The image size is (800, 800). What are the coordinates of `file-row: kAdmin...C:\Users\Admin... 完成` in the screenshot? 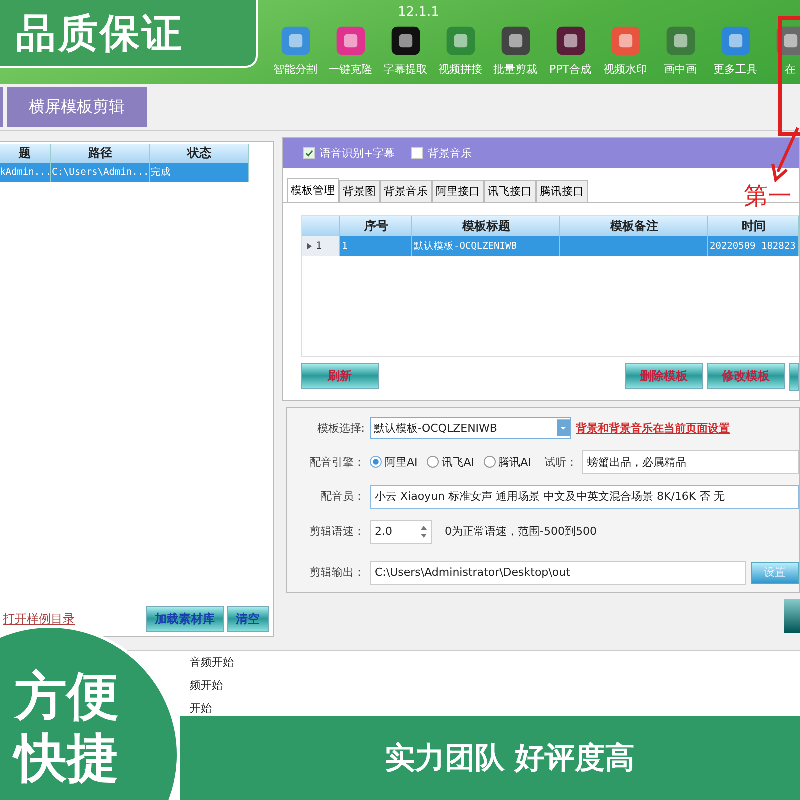 It's located at (124, 172).